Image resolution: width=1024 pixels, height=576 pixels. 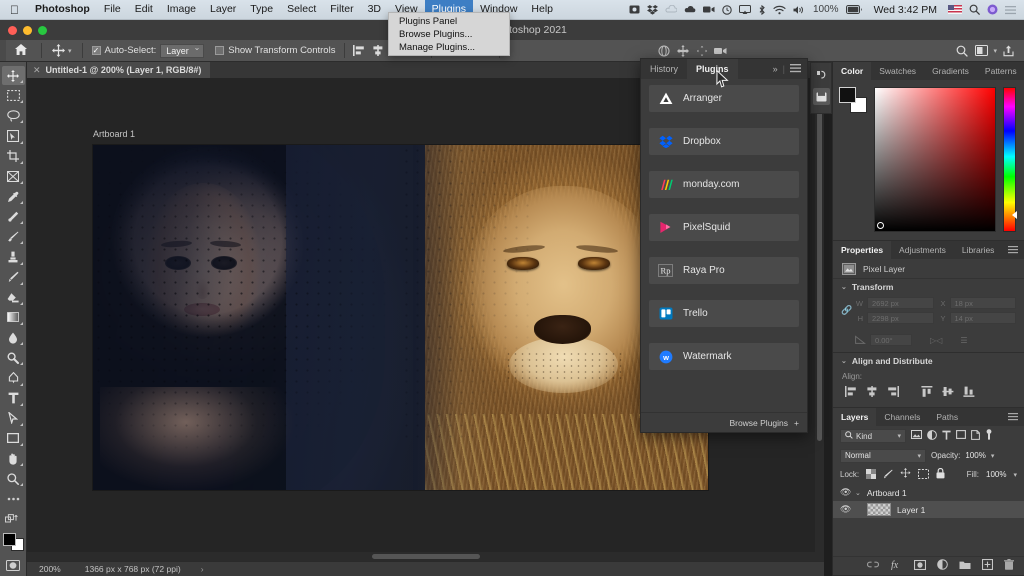 What do you see at coordinates (928, 492) in the screenshot?
I see `layer-row-artboard: 👁 ⌄ Artboard 1` at bounding box center [928, 492].